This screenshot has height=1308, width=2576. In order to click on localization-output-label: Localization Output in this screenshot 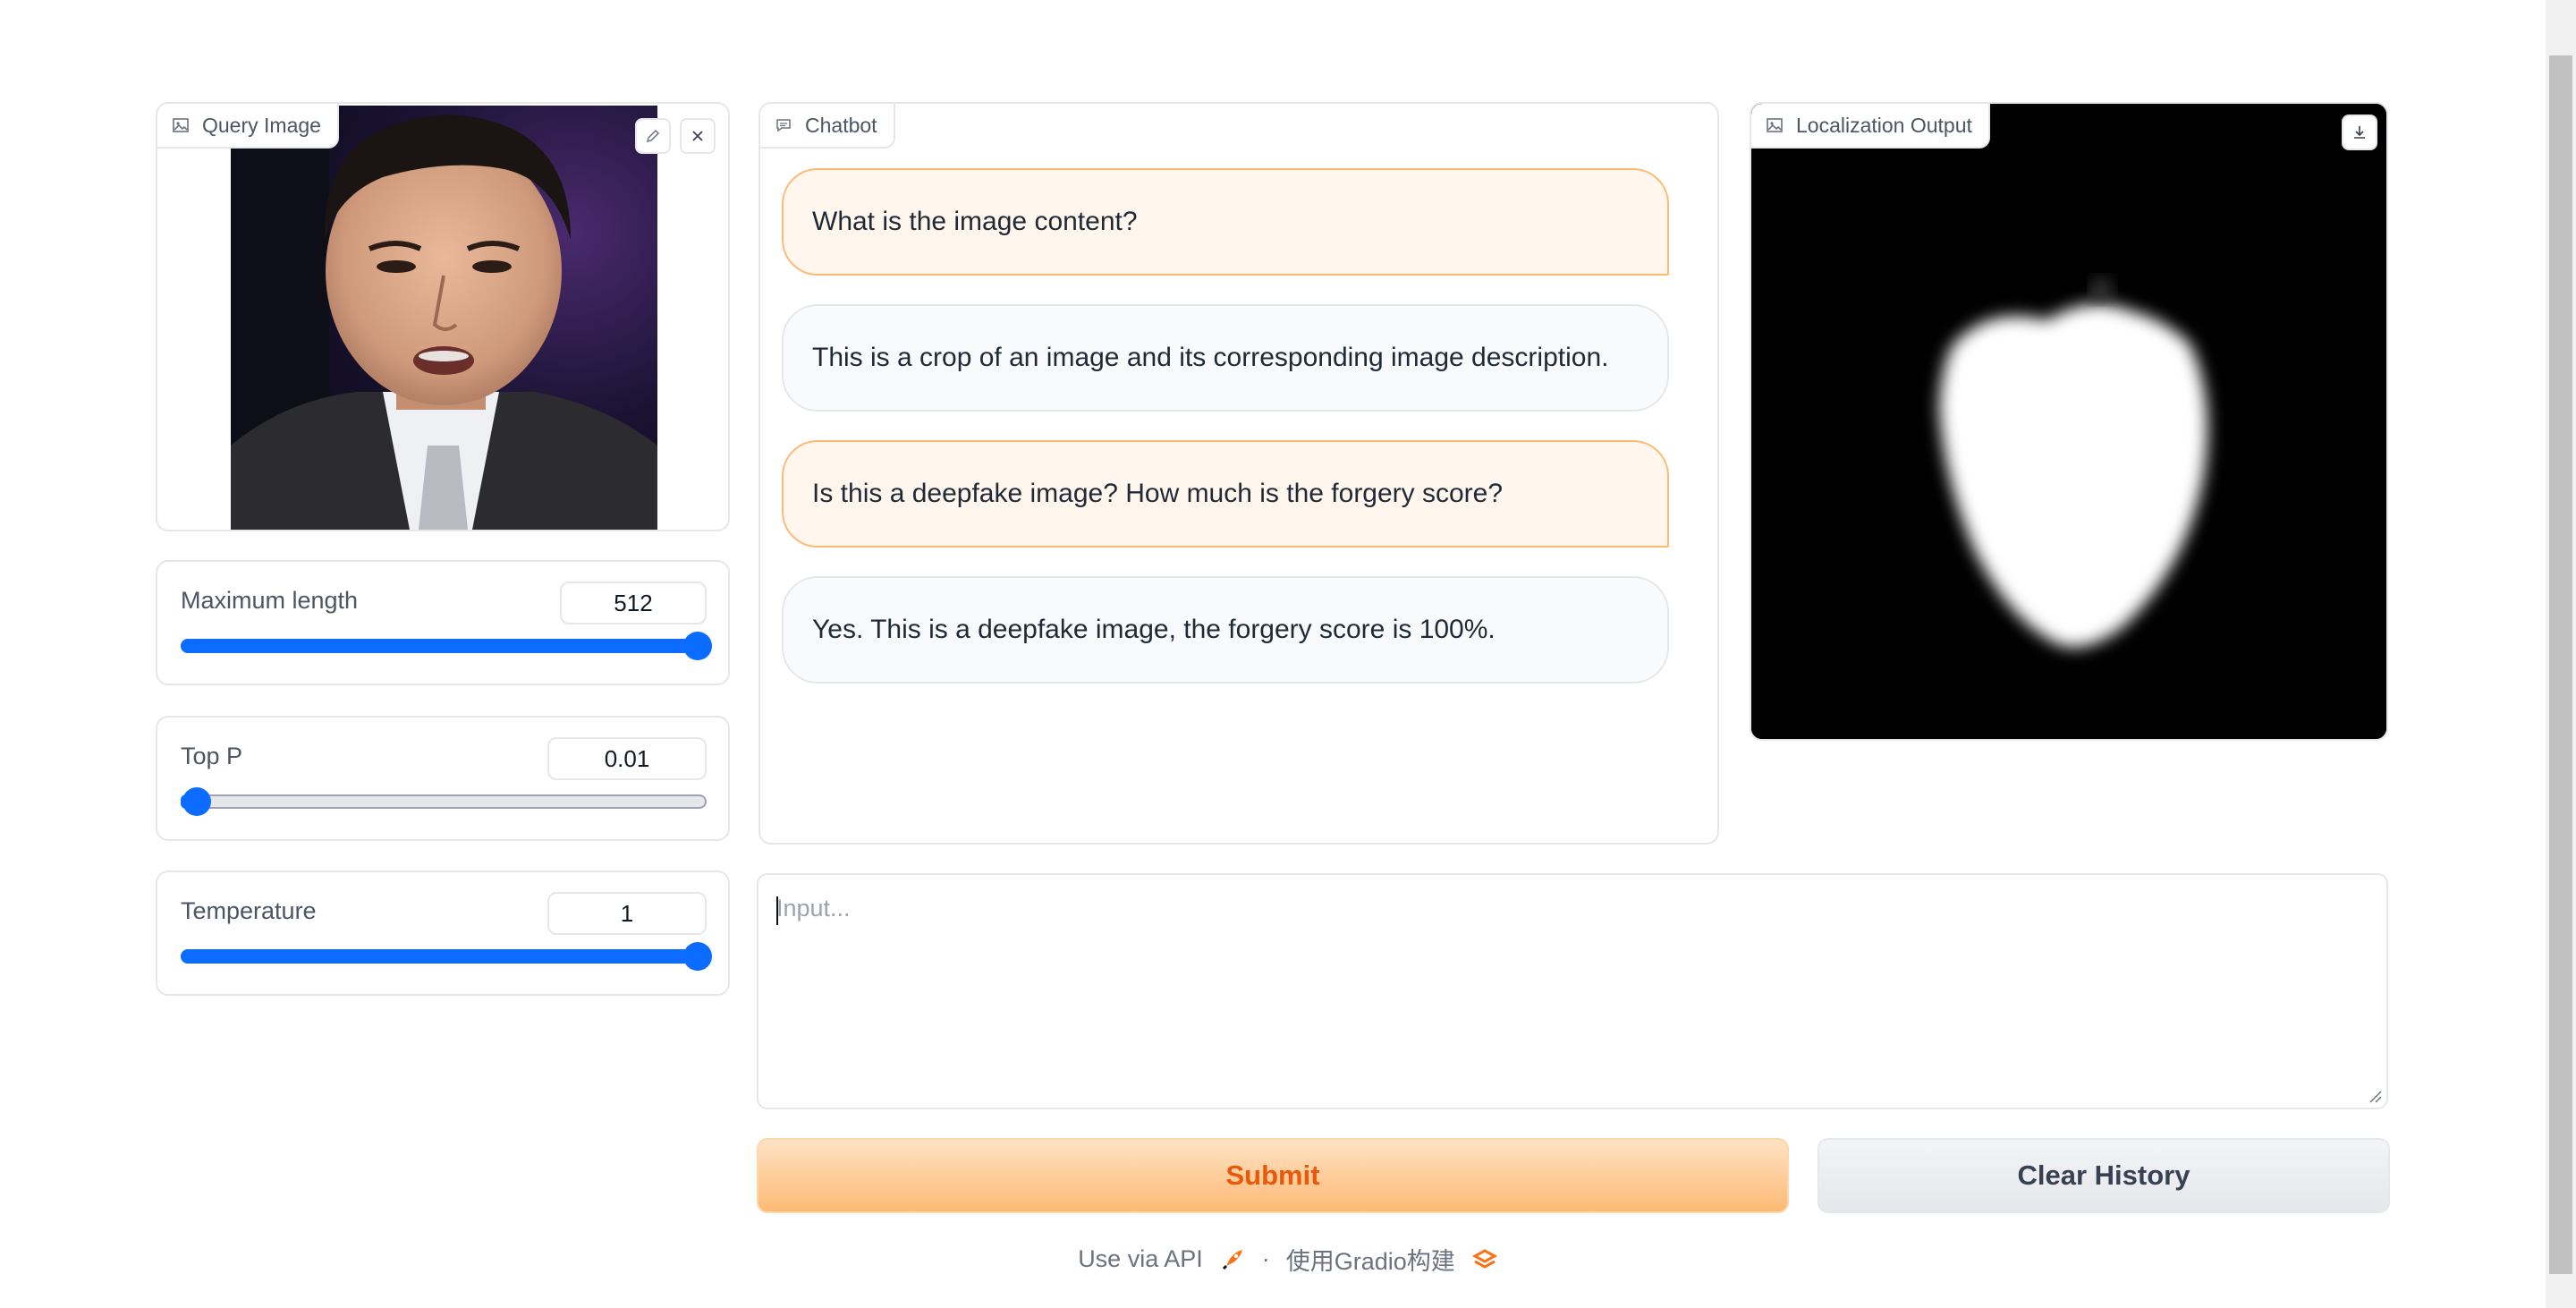, I will do `click(1870, 127)`.